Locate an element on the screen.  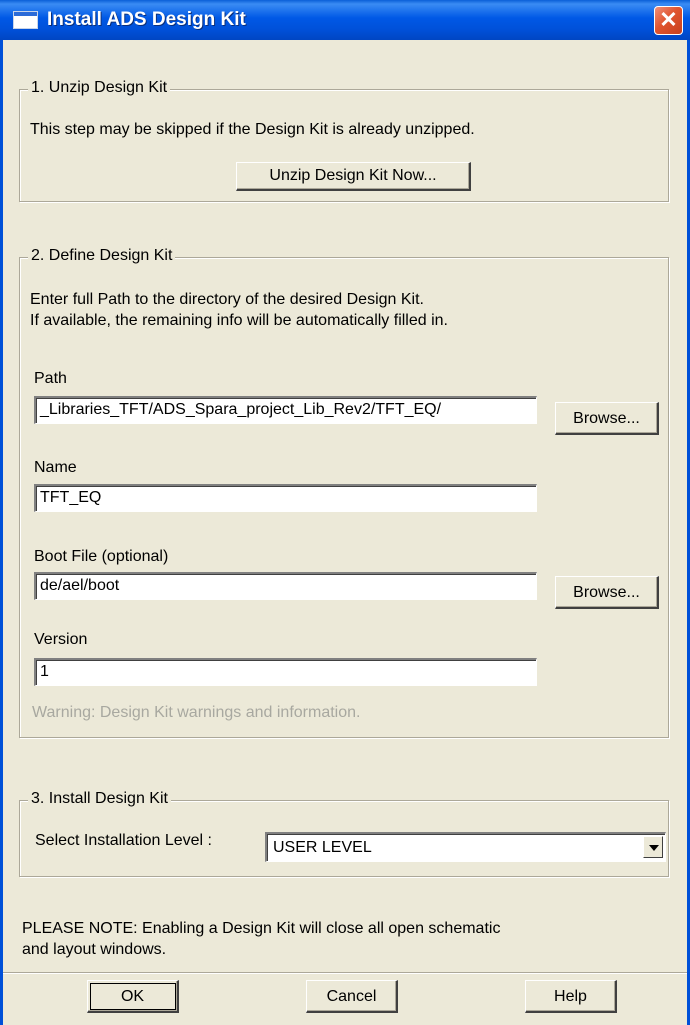
note-line2: and layout windows. is located at coordinates (94, 949).